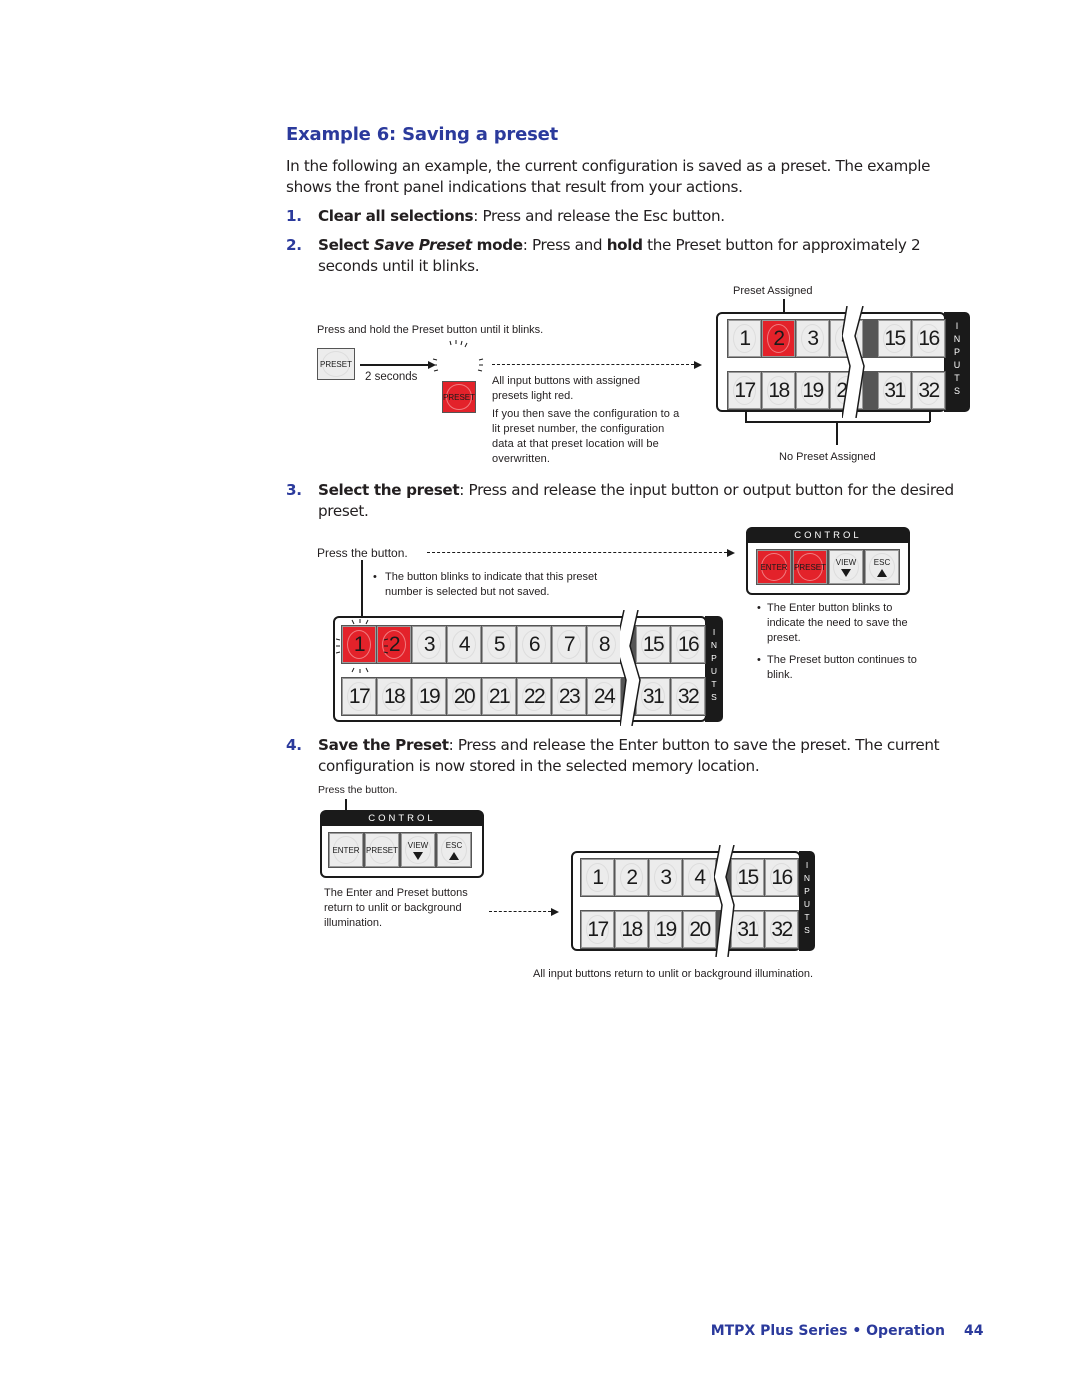 The image size is (1080, 1397). What do you see at coordinates (604, 696) in the screenshot?
I see `input-button-24: 24` at bounding box center [604, 696].